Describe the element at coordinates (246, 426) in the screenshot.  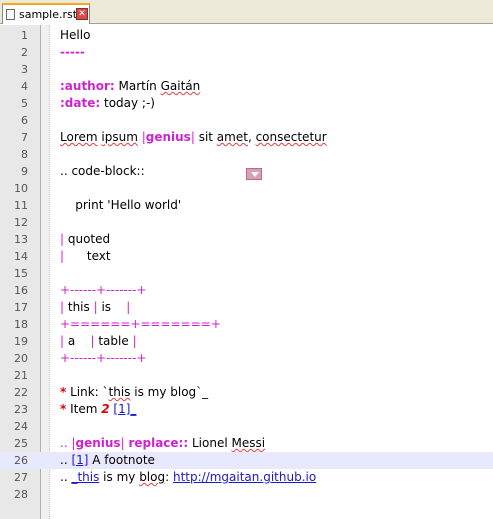
I see `code-line: 24` at that location.